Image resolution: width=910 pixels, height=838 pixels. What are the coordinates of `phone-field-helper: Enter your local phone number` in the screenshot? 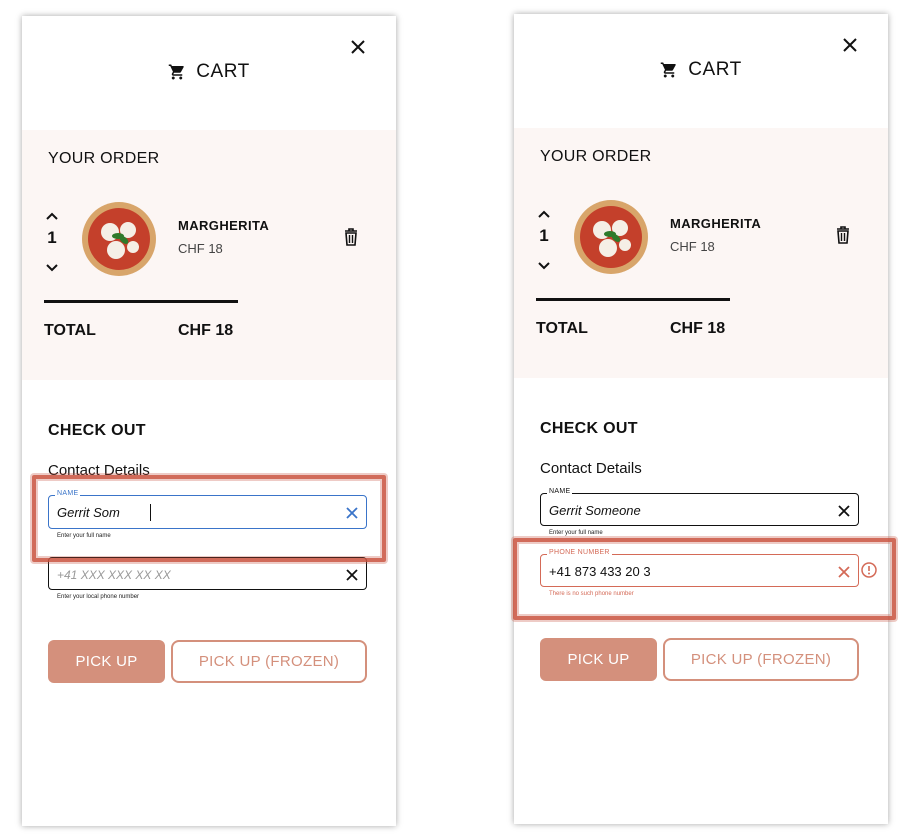 It's located at (98, 597).